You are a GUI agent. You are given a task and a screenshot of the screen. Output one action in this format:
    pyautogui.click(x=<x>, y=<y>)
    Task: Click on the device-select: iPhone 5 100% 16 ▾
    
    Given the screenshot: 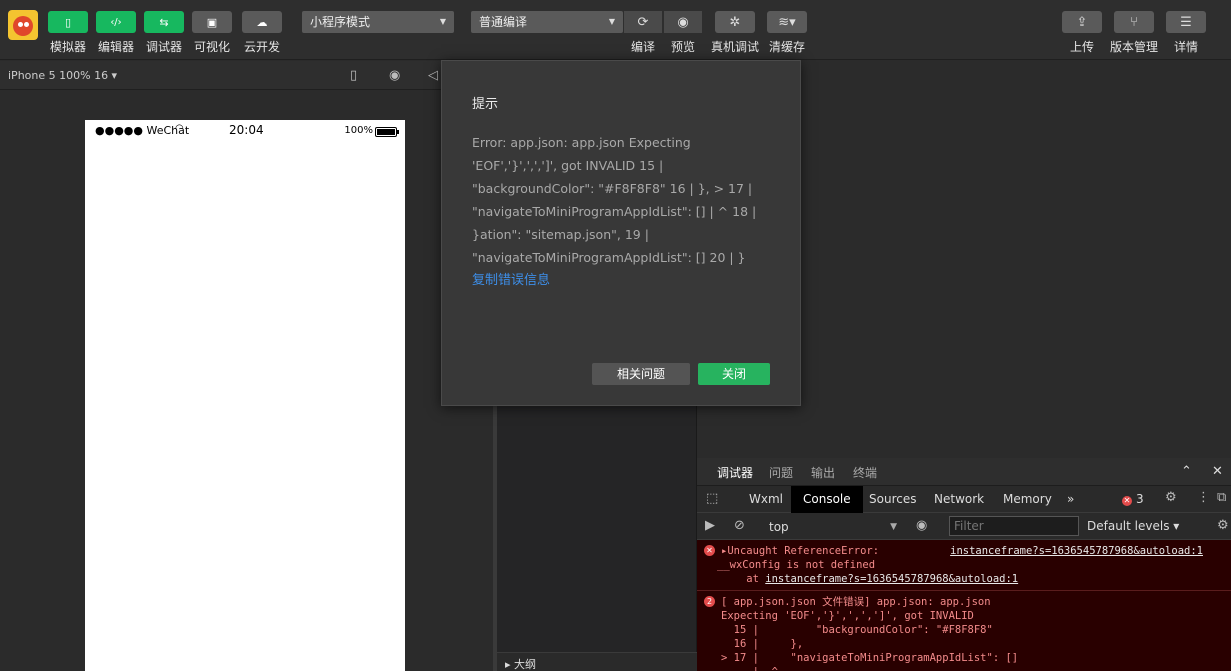 What is the action you would take?
    pyautogui.click(x=62, y=75)
    